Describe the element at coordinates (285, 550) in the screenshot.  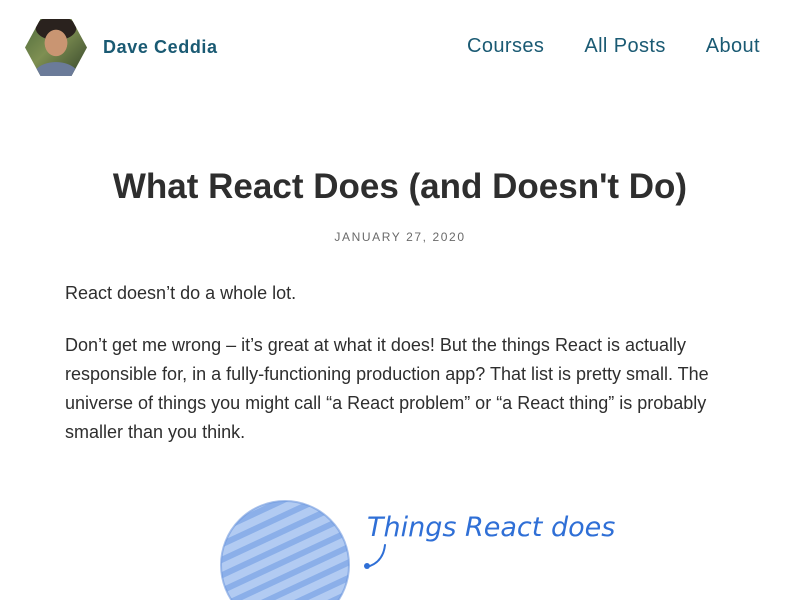
I see `things-react-does-circle` at that location.